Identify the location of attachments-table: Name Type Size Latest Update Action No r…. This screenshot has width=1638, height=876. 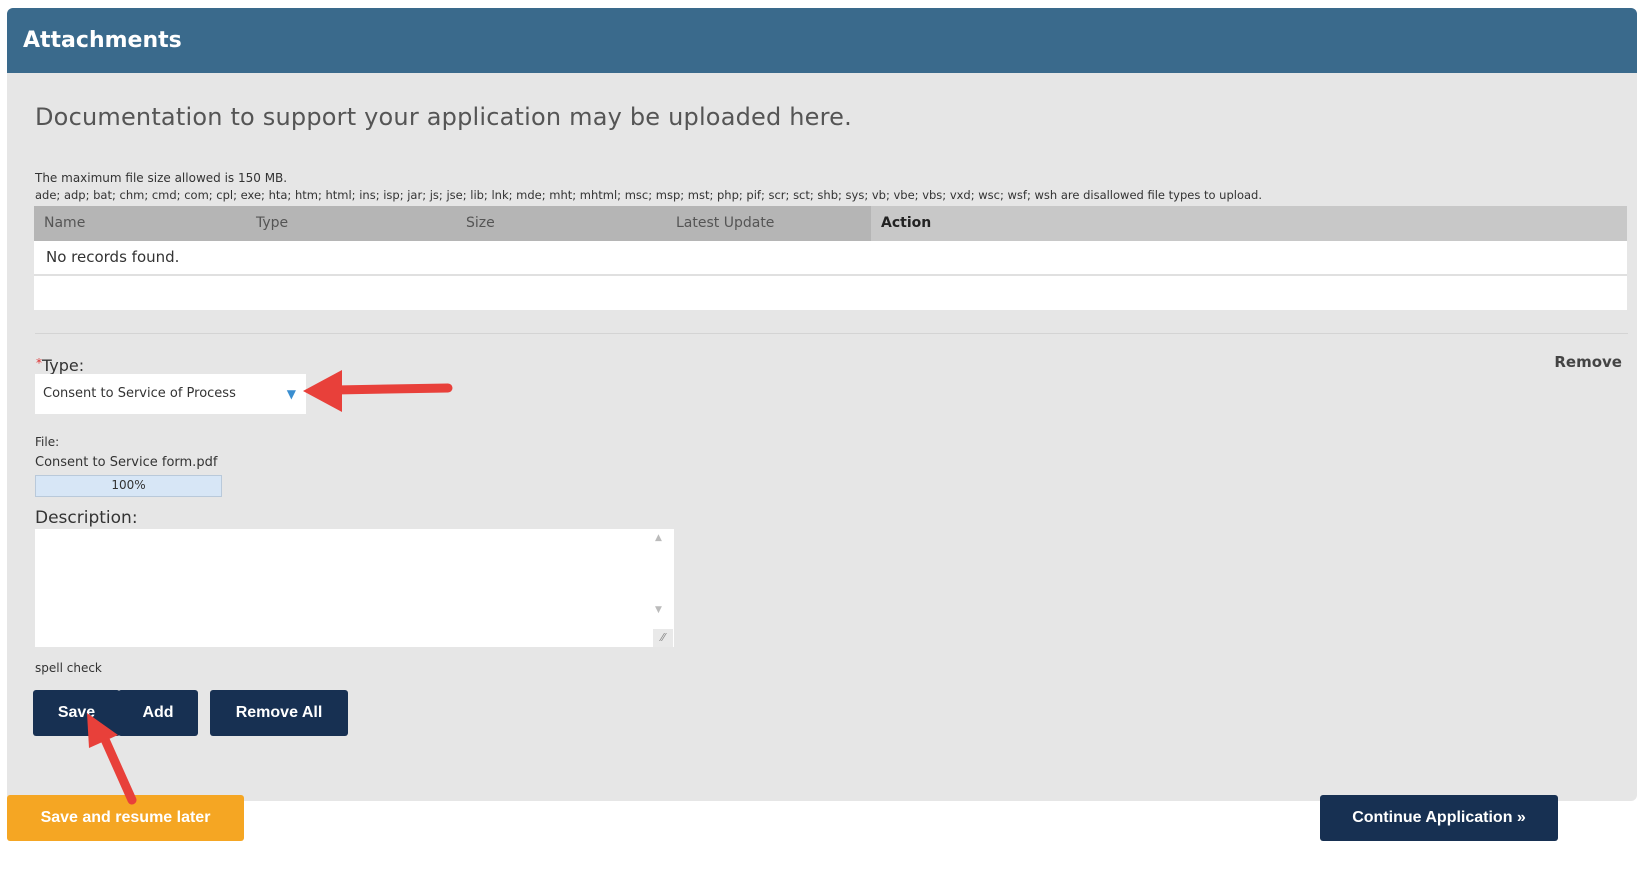
(830, 258).